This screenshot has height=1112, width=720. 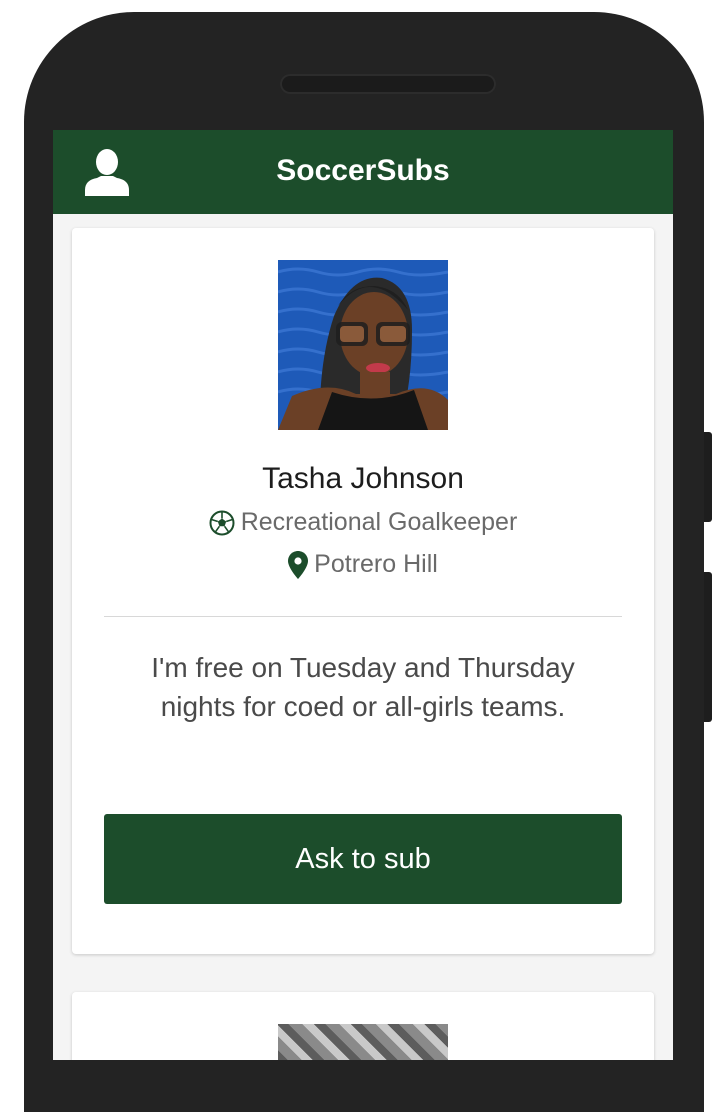 What do you see at coordinates (376, 564) in the screenshot?
I see `player-location: Potrero Hill` at bounding box center [376, 564].